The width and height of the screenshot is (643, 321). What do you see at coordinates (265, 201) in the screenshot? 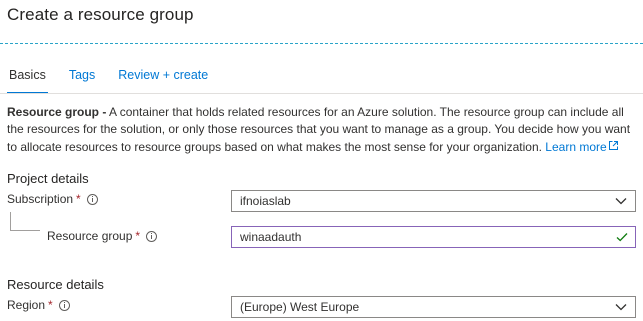
I see `subscription-value: ifnoiaslab` at bounding box center [265, 201].